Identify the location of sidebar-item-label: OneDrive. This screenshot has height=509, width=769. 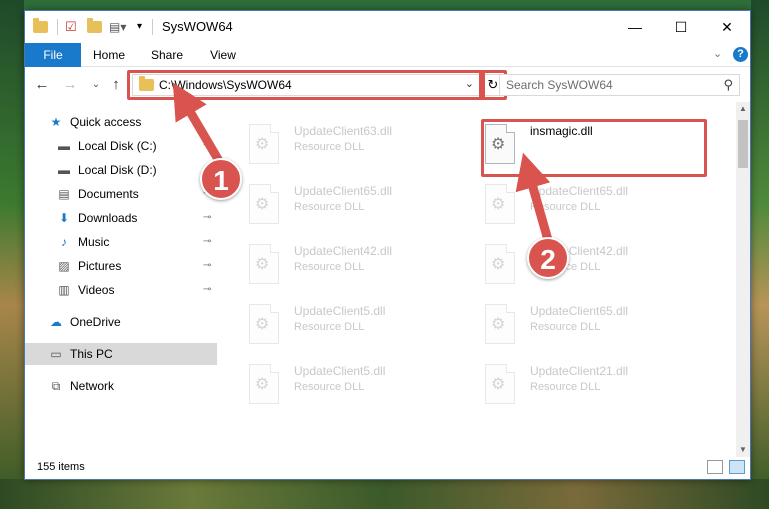
(95, 322).